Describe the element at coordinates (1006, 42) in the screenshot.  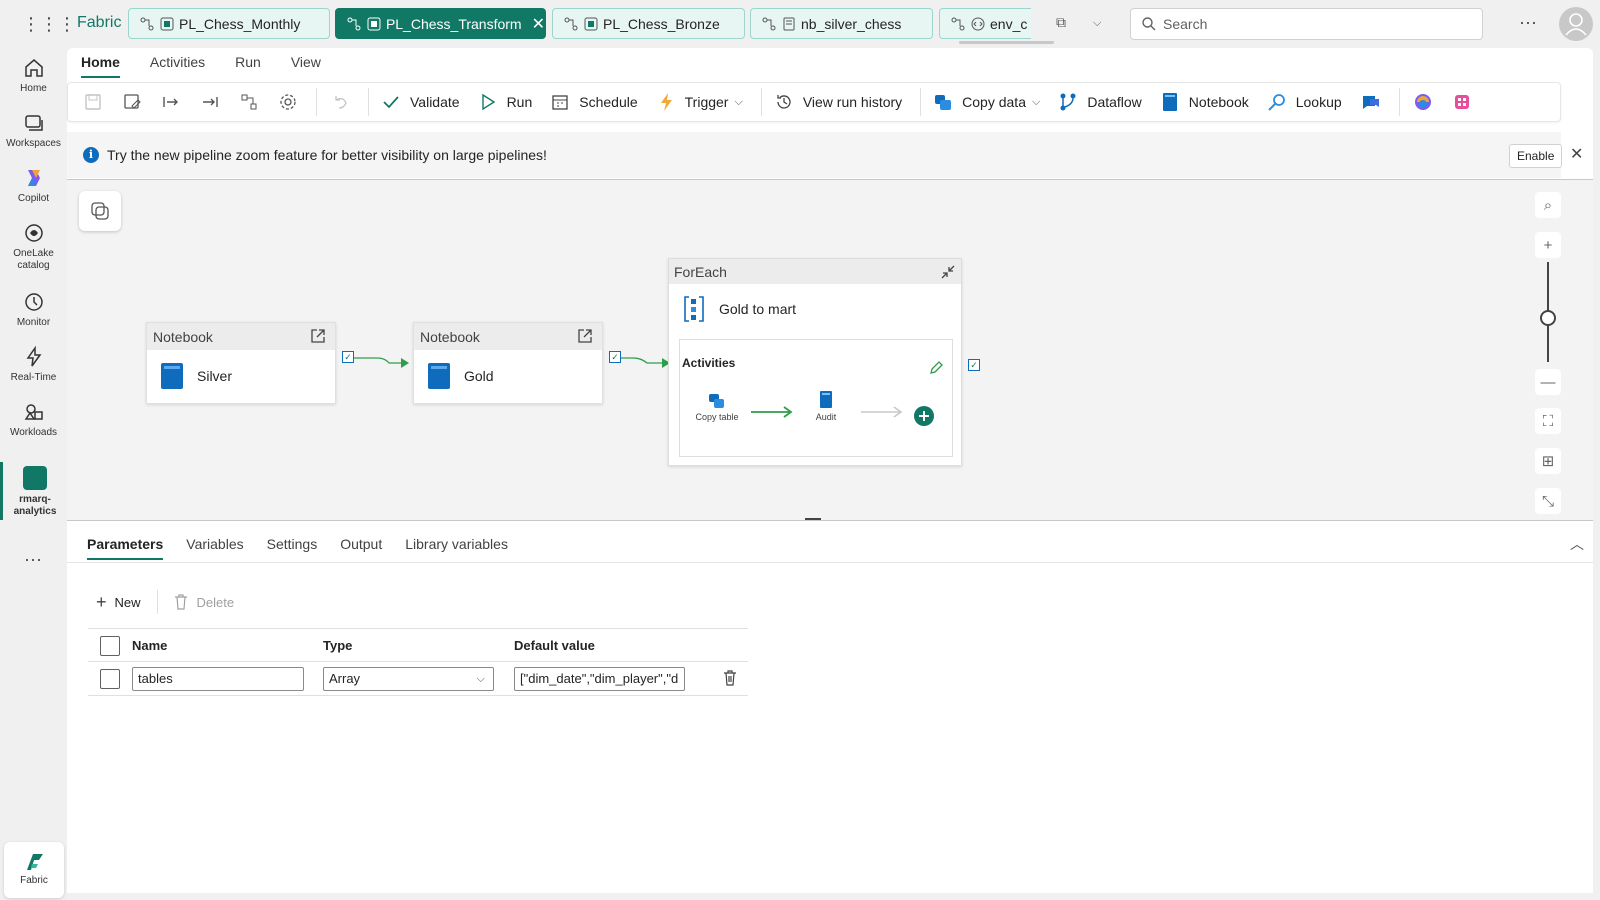
I see `tabs-scrollbar` at that location.